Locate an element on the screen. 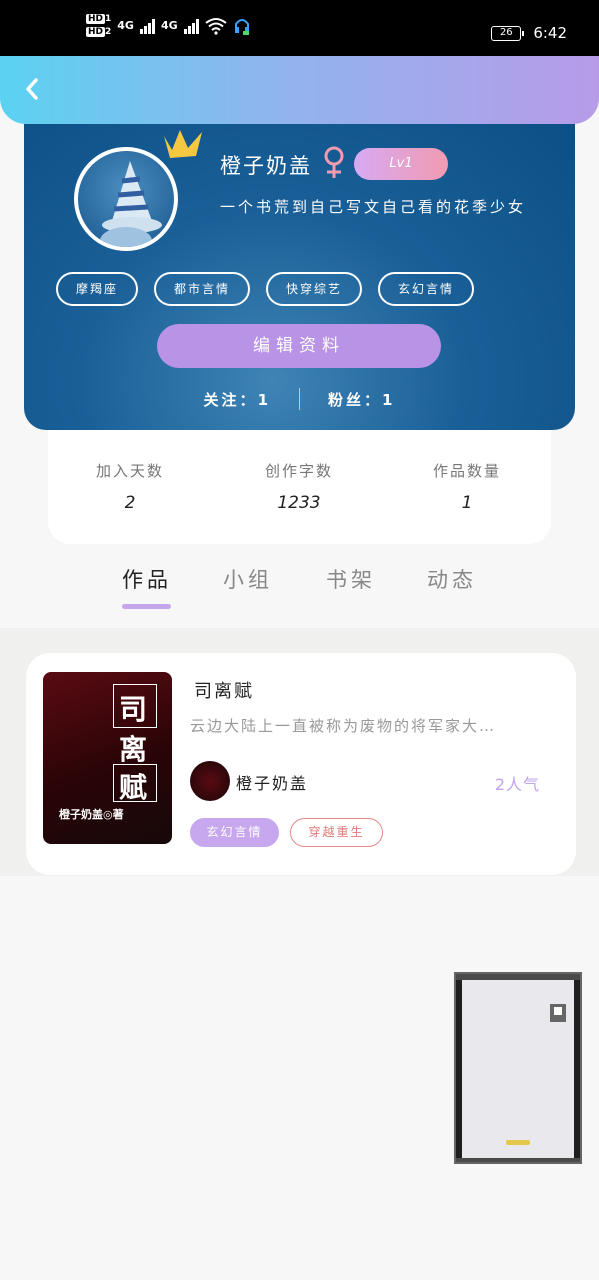  bio: 一个书荒到自己写文自己看的花季少女 is located at coordinates (373, 207).